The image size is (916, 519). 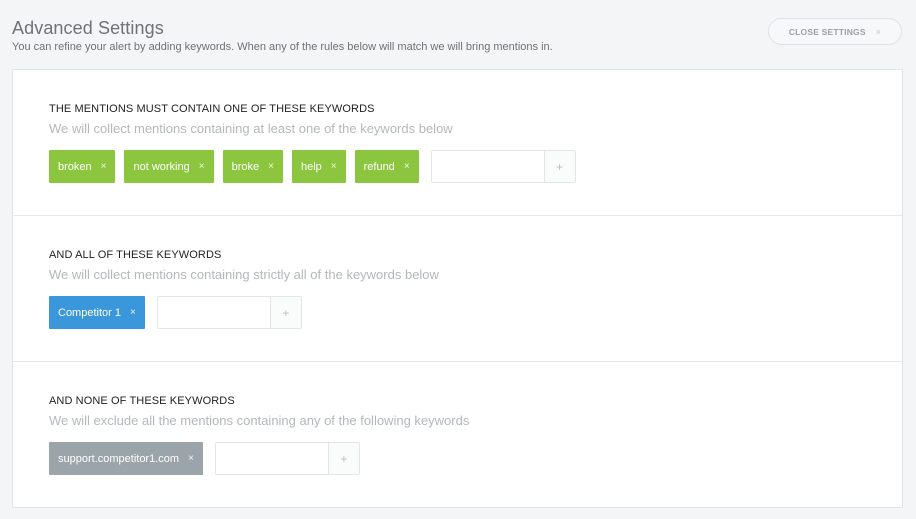 I want to click on keyword-tag: broken ×, so click(x=82, y=166).